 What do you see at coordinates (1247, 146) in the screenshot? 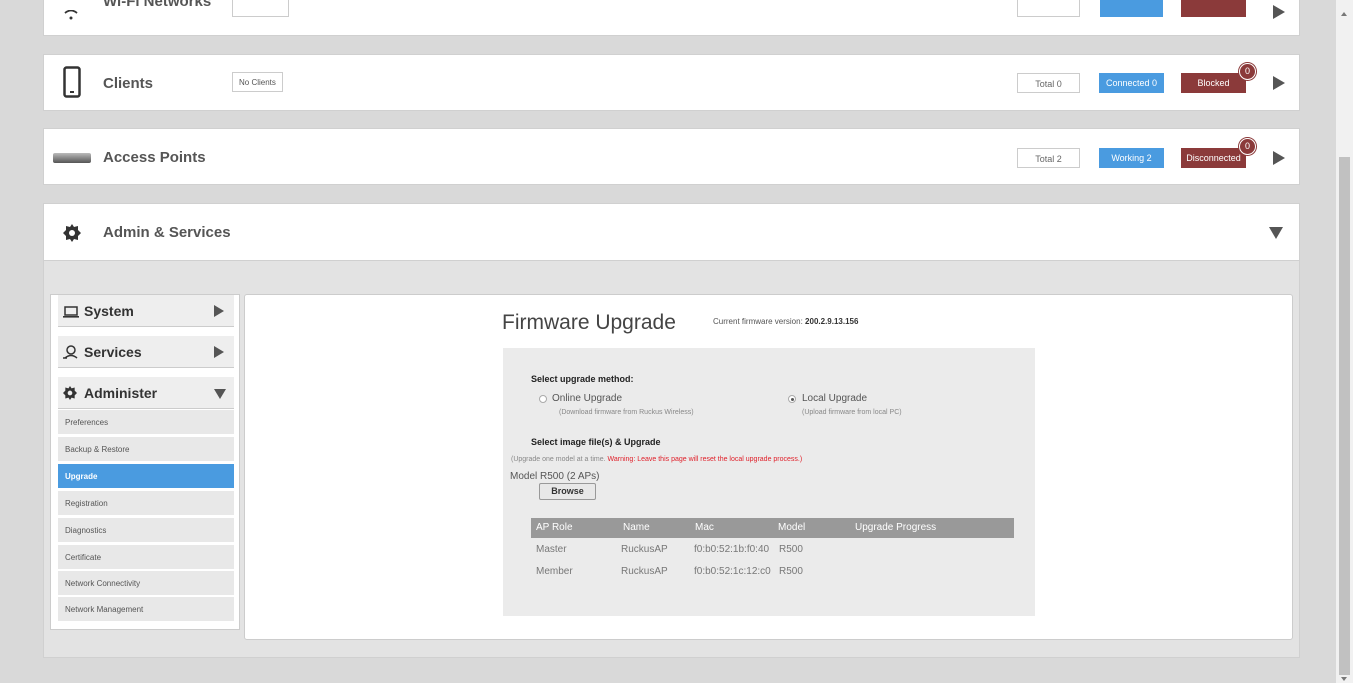
I see `ap-disconnected-count-badge: 0` at bounding box center [1247, 146].